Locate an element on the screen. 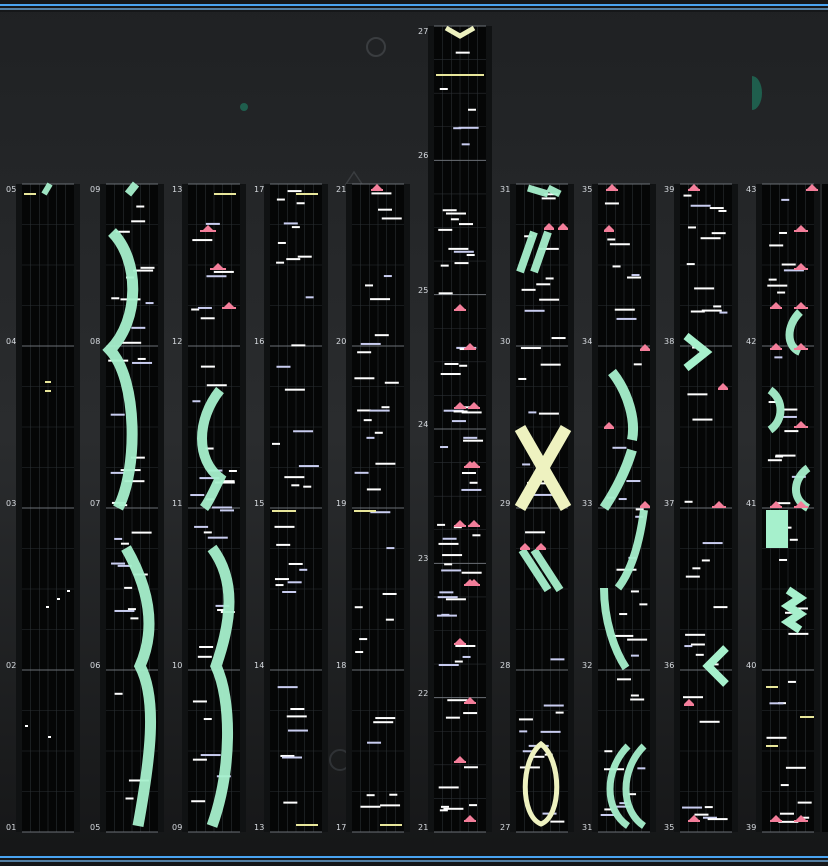  measure-number: 11 is located at coordinates (177, 503).